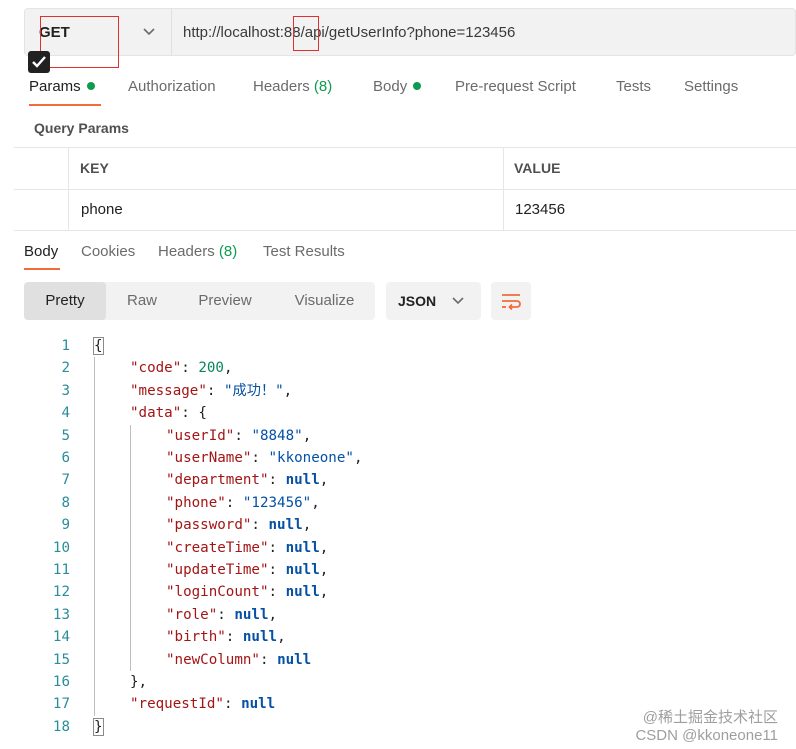 This screenshot has width=796, height=749. I want to click on tab-headers: Headers (8), so click(292, 87).